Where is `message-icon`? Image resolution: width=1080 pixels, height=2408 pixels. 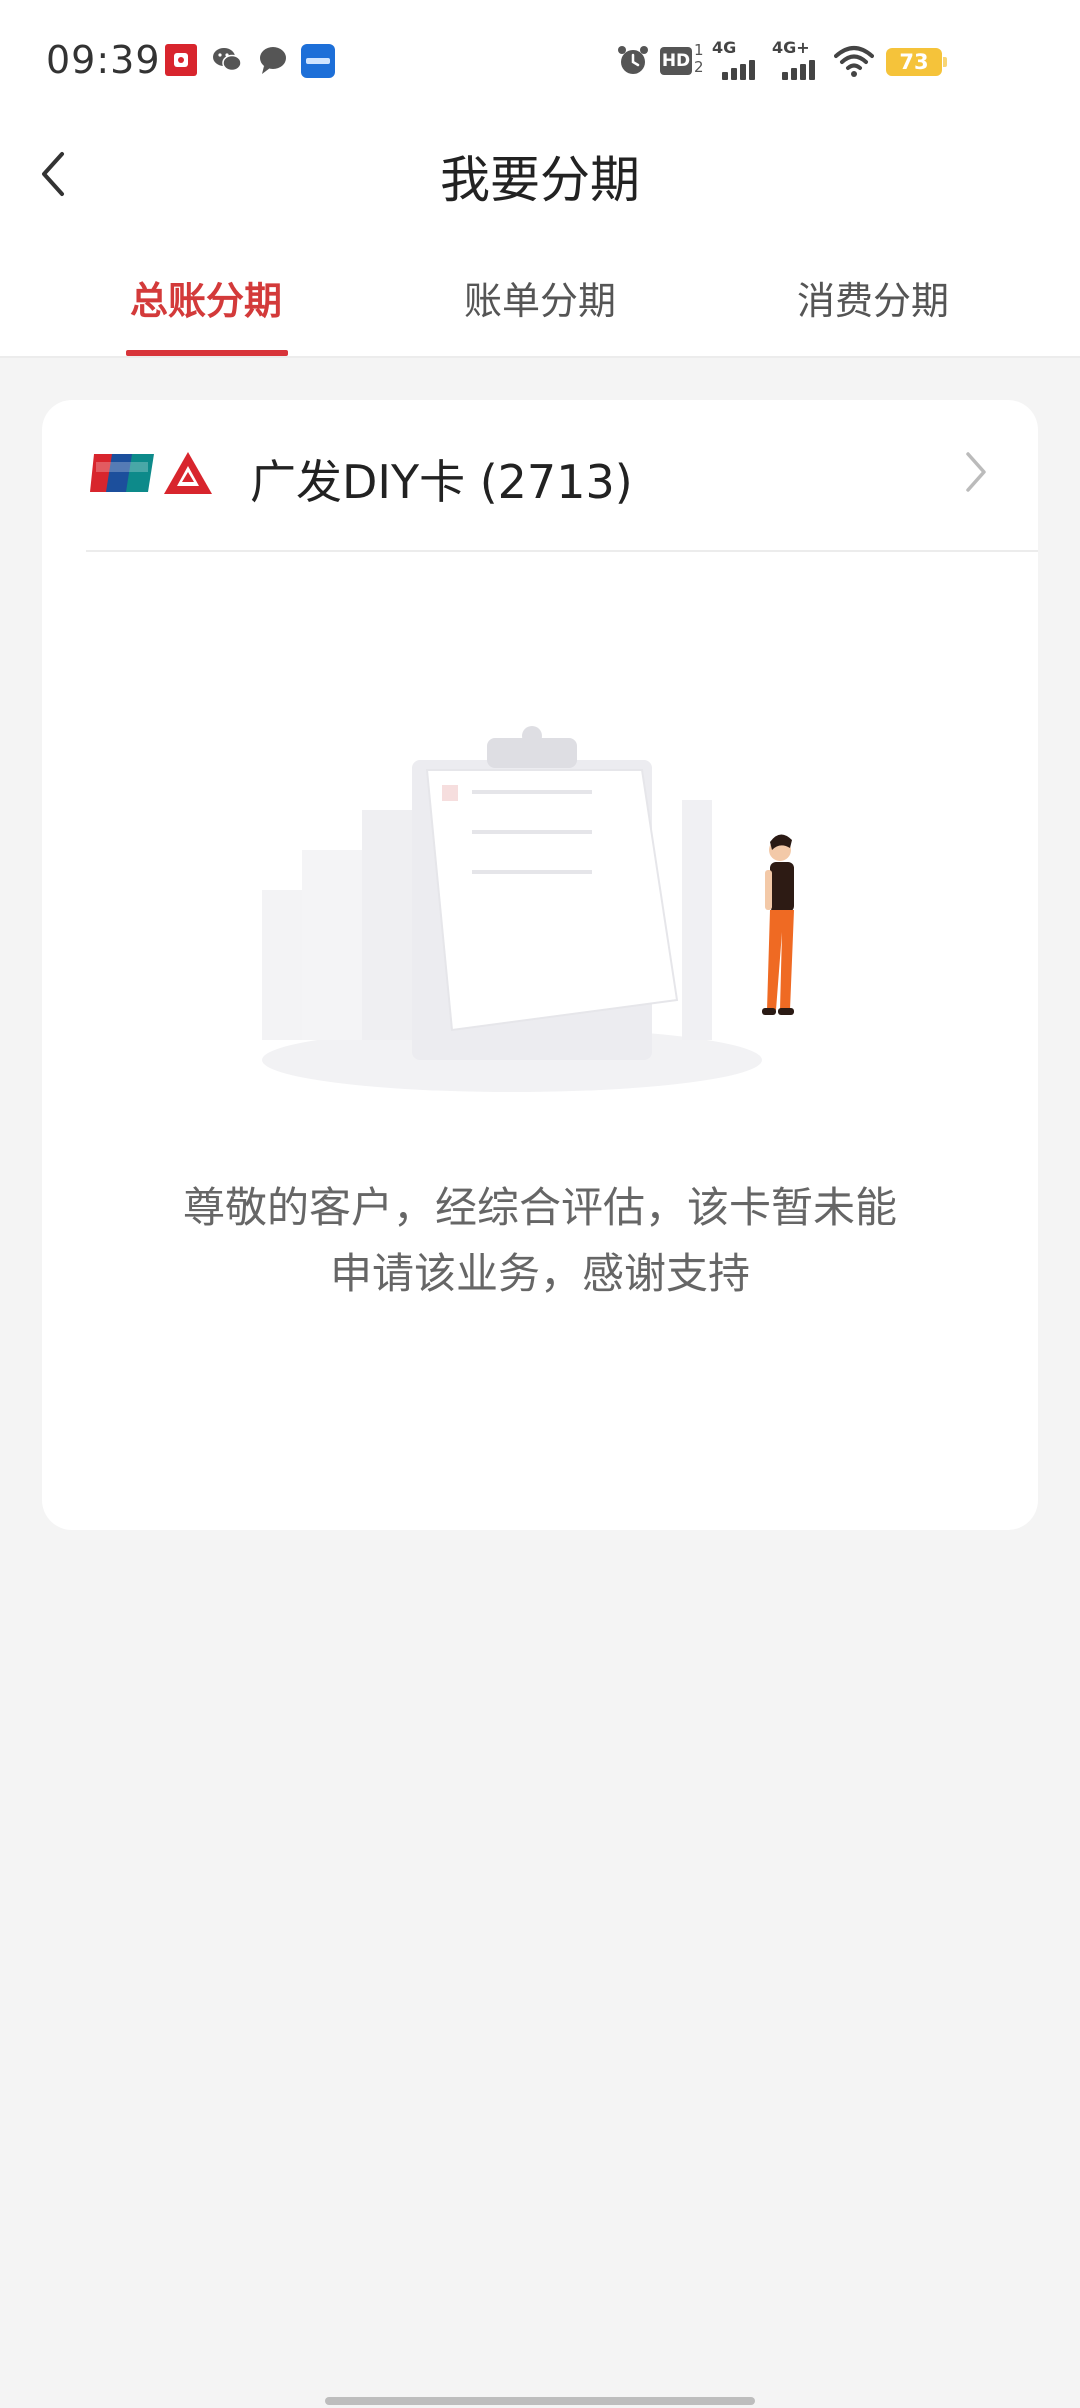
message-icon is located at coordinates (273, 60).